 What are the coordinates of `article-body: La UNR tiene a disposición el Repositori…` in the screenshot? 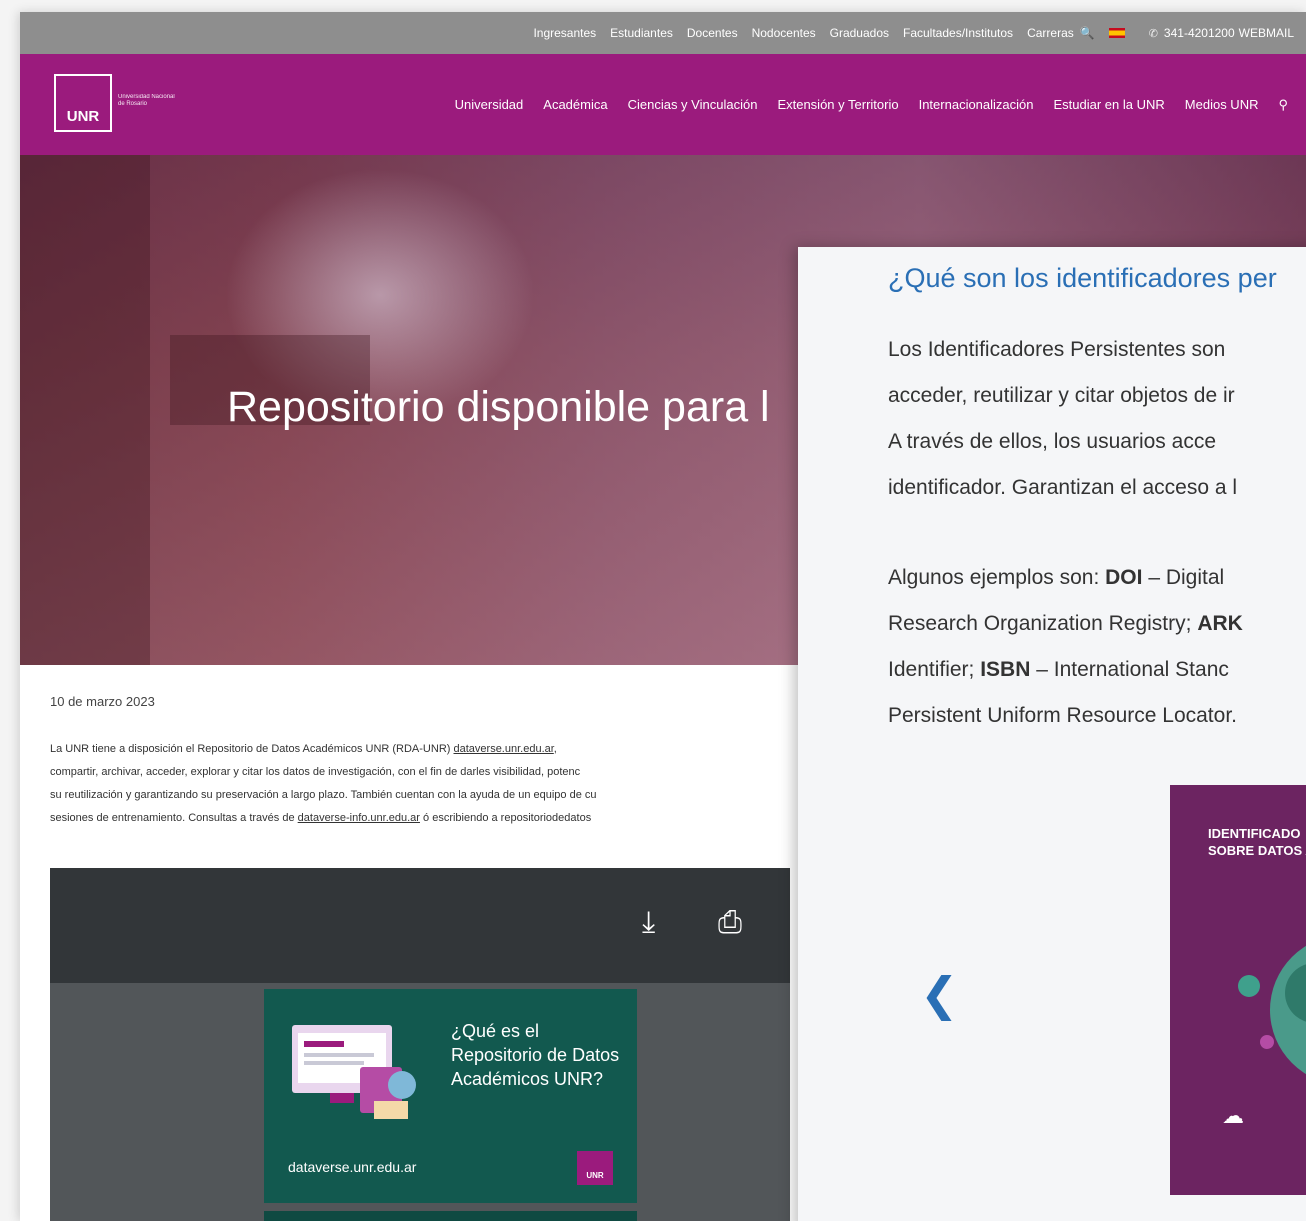 It's located at (420, 784).